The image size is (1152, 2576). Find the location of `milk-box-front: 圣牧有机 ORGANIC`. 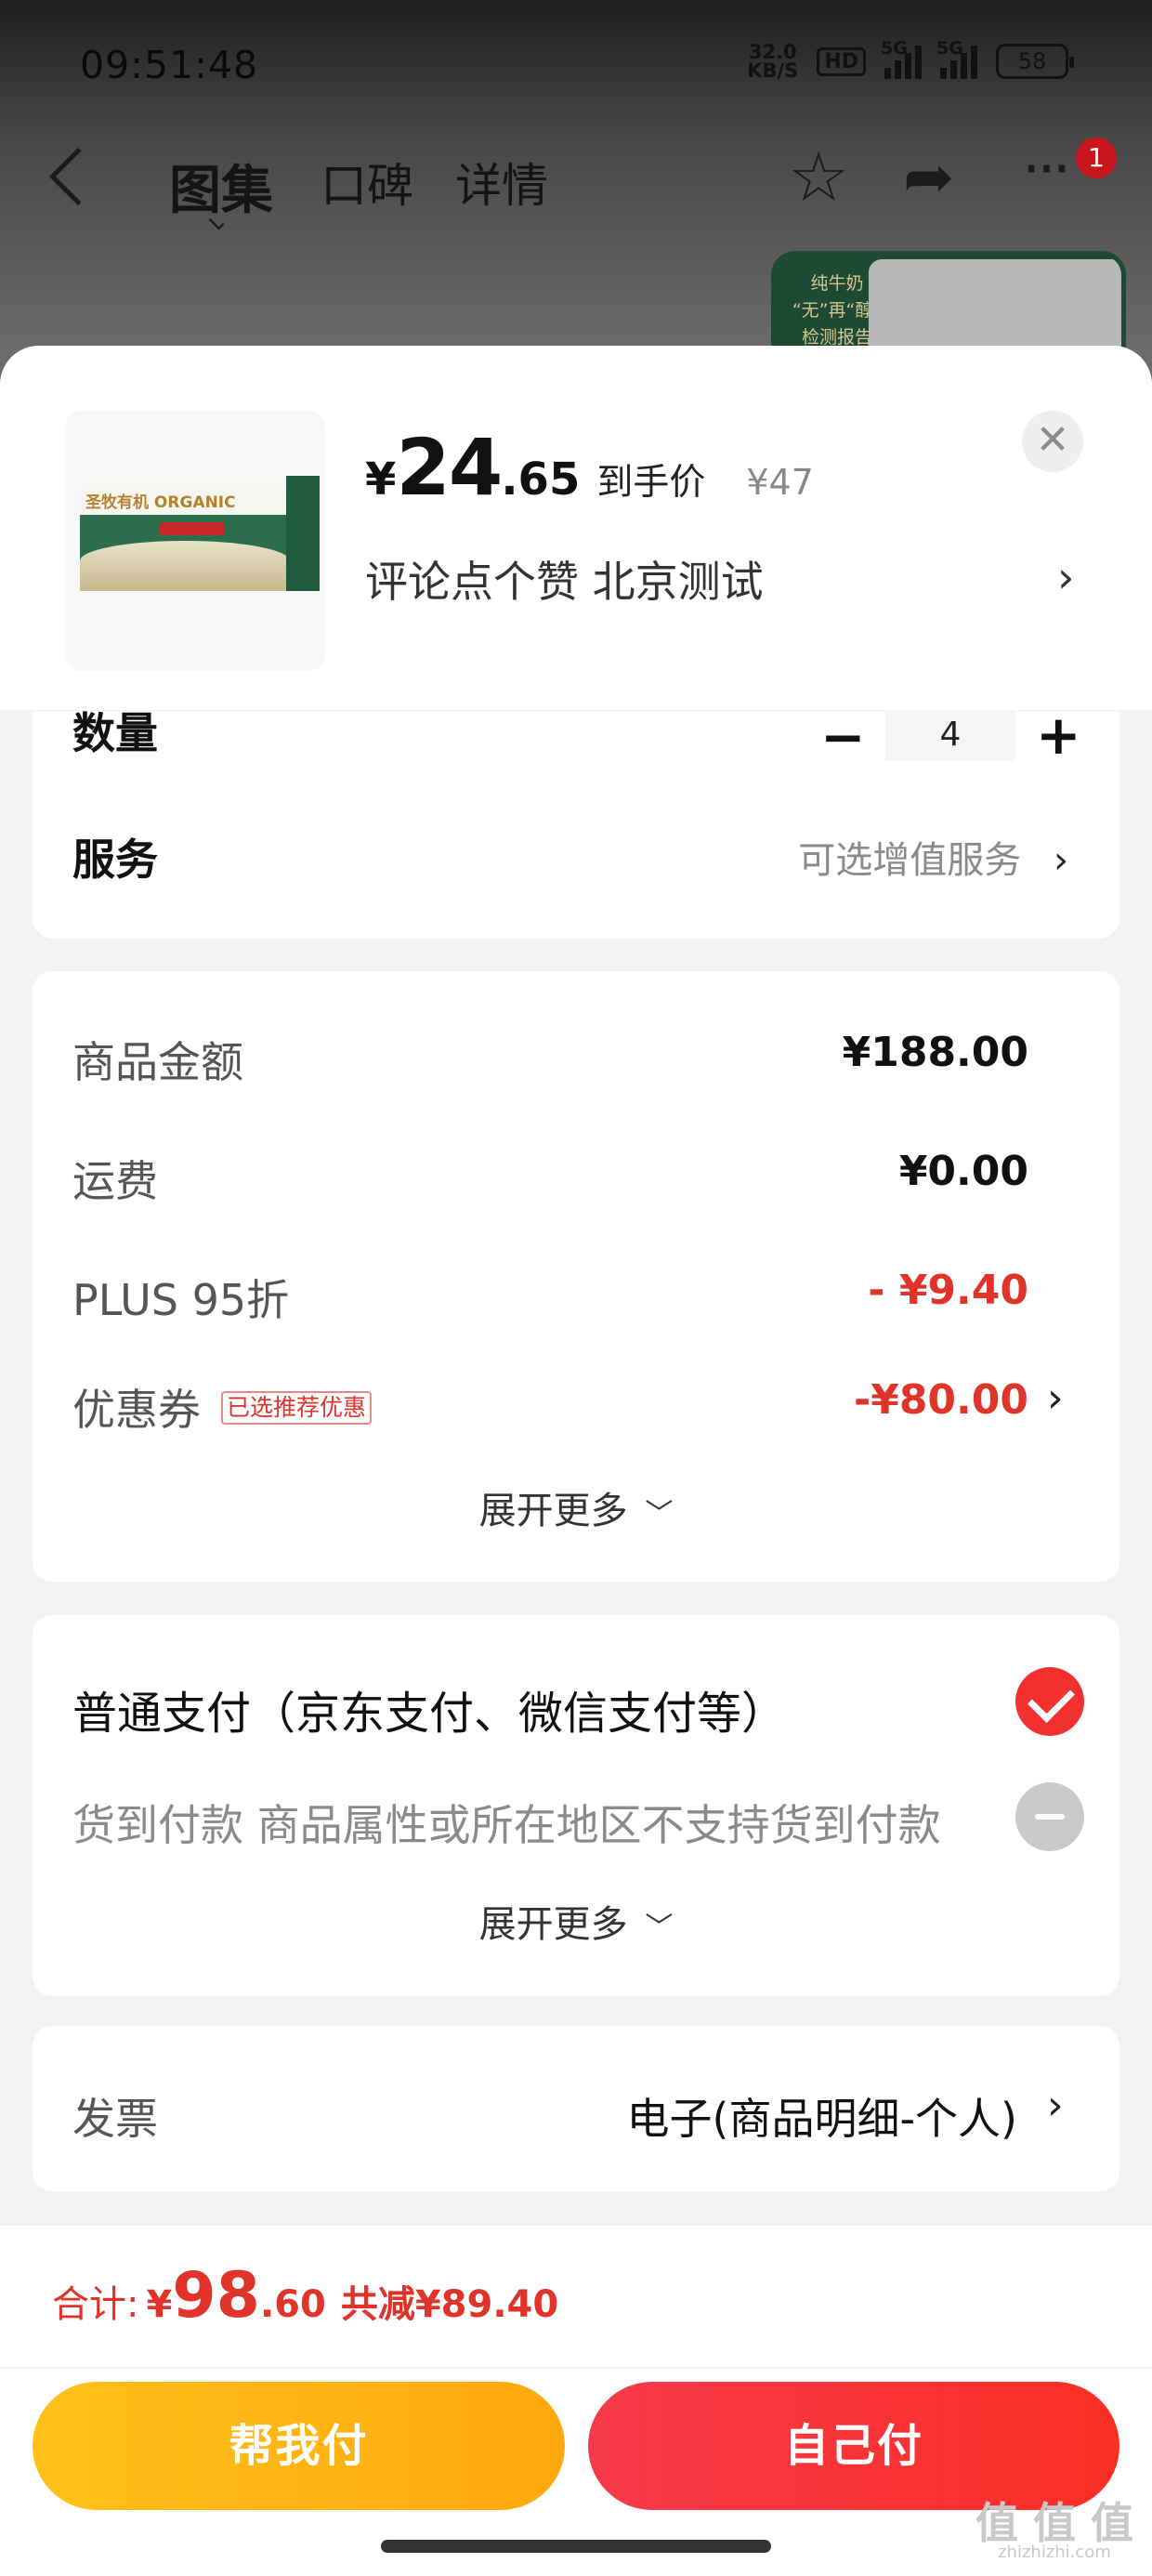

milk-box-front: 圣牧有机 ORGANIC is located at coordinates (185, 539).